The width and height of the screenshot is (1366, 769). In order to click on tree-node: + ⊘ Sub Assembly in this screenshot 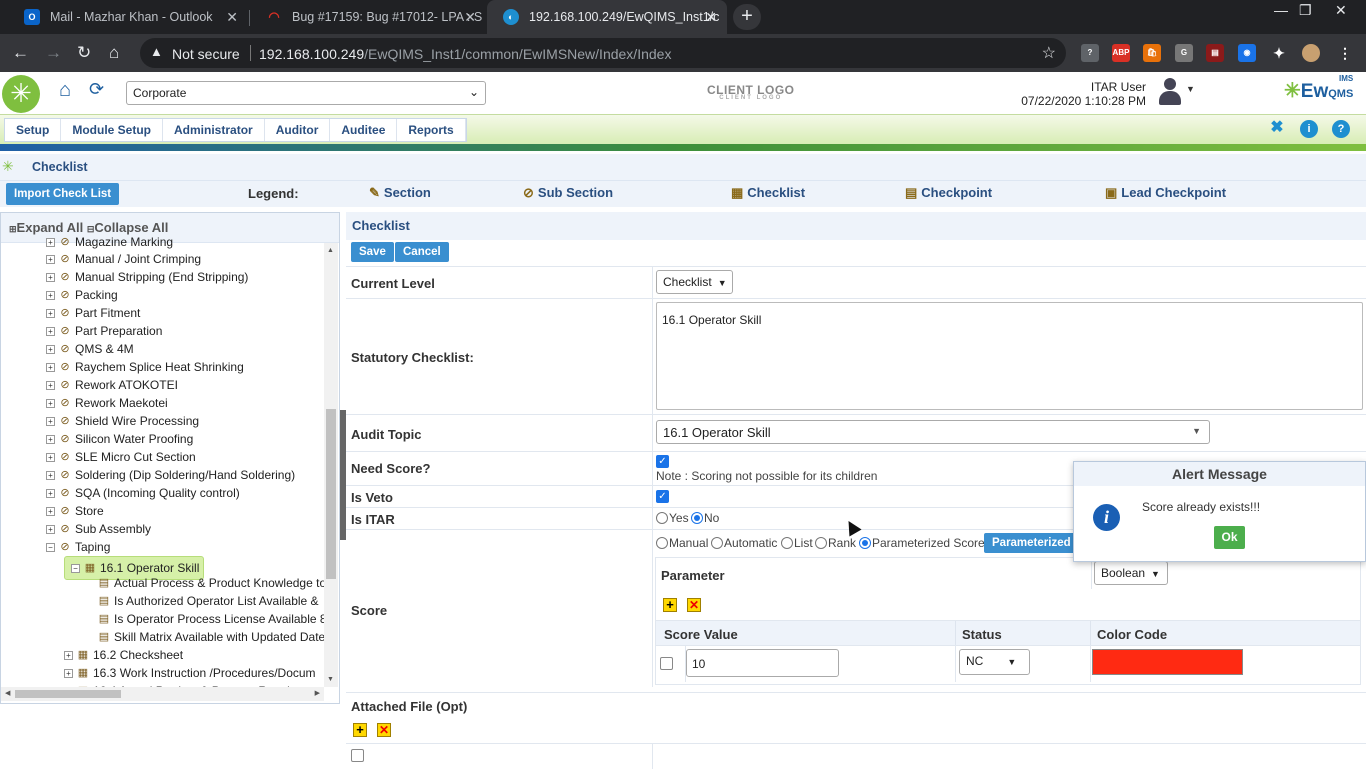, I will do `click(98, 529)`.